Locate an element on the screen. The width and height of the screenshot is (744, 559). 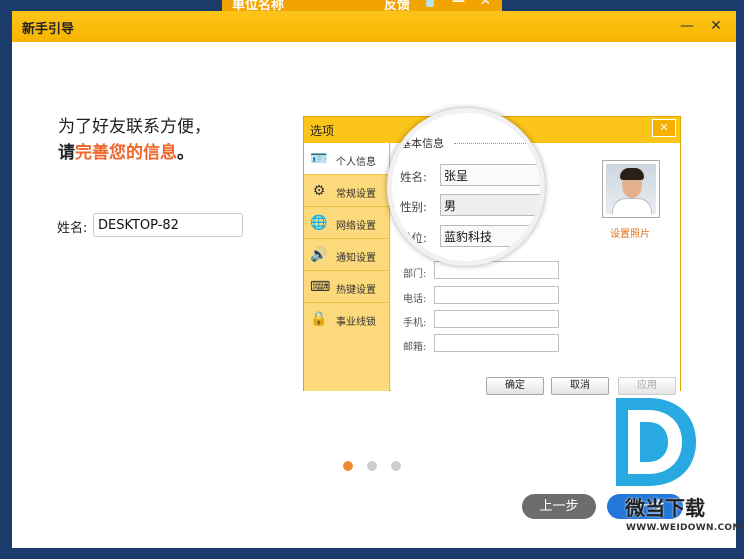
window-titlebar: 新手引导 — ✕ is located at coordinates (374, 26).